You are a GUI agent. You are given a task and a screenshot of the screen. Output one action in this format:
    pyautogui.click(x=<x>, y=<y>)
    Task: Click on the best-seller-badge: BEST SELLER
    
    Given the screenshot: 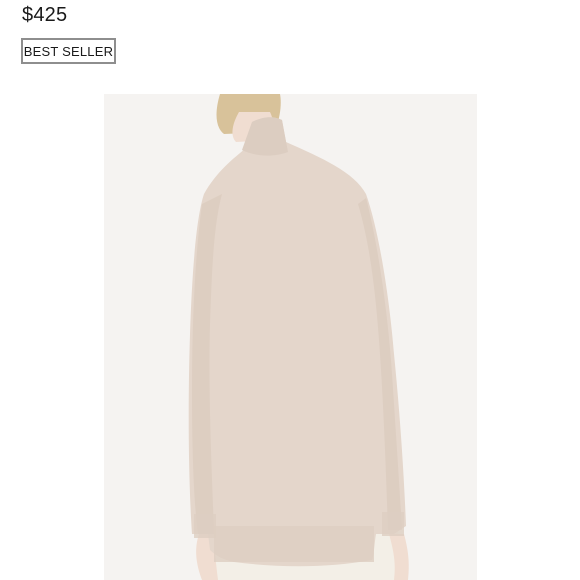 What is the action you would take?
    pyautogui.click(x=68, y=51)
    